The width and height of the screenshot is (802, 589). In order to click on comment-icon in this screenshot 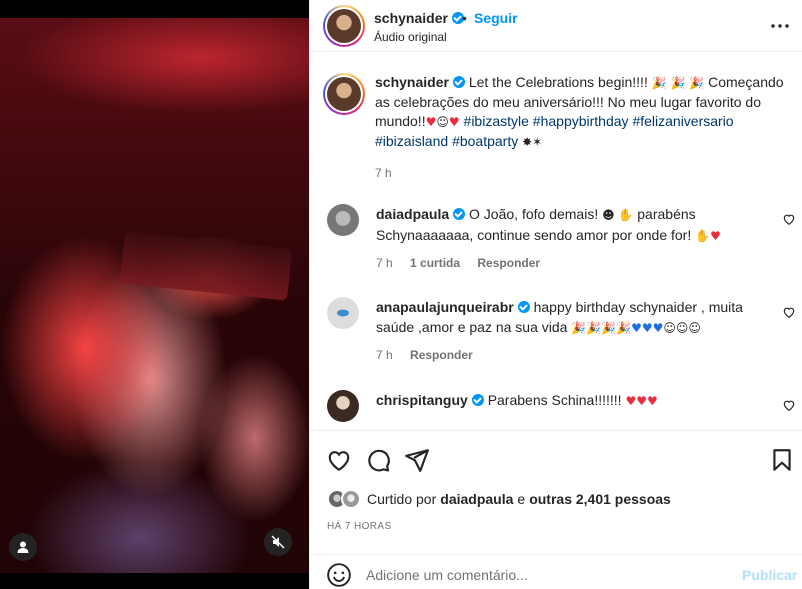, I will do `click(378, 460)`.